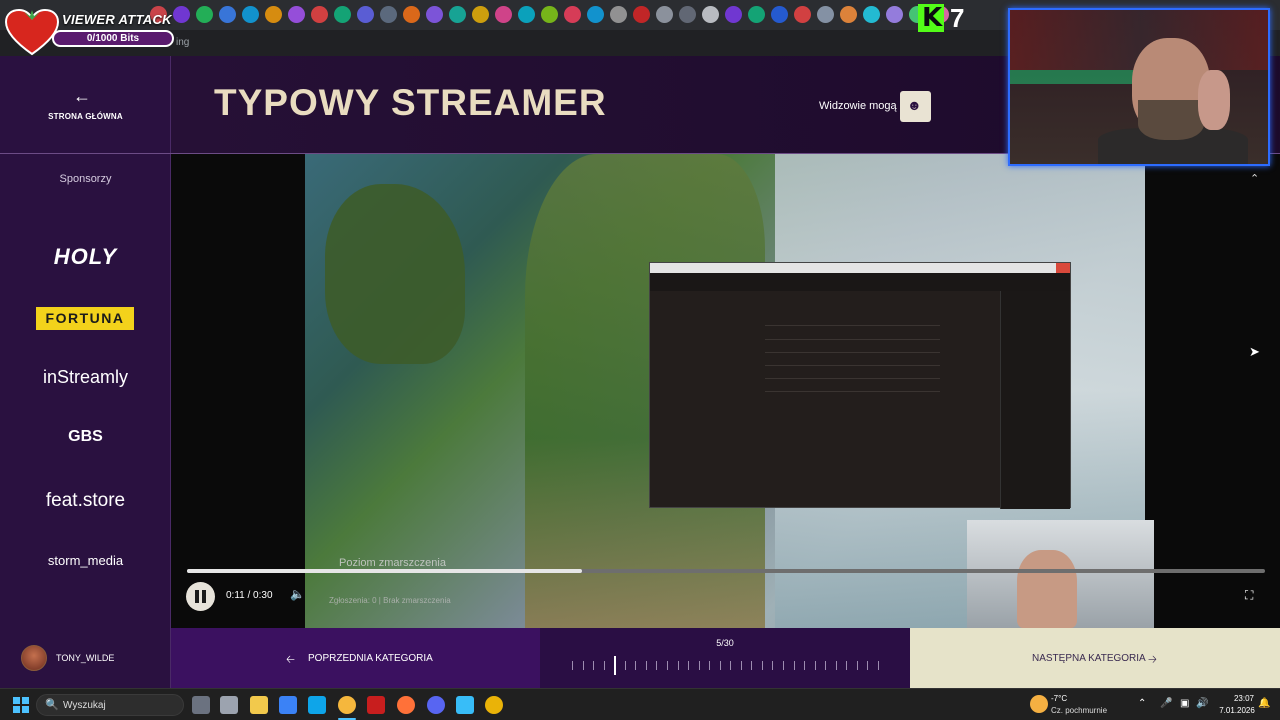 This screenshot has height=720, width=1280. I want to click on network-icon: ▣, so click(1184, 703).